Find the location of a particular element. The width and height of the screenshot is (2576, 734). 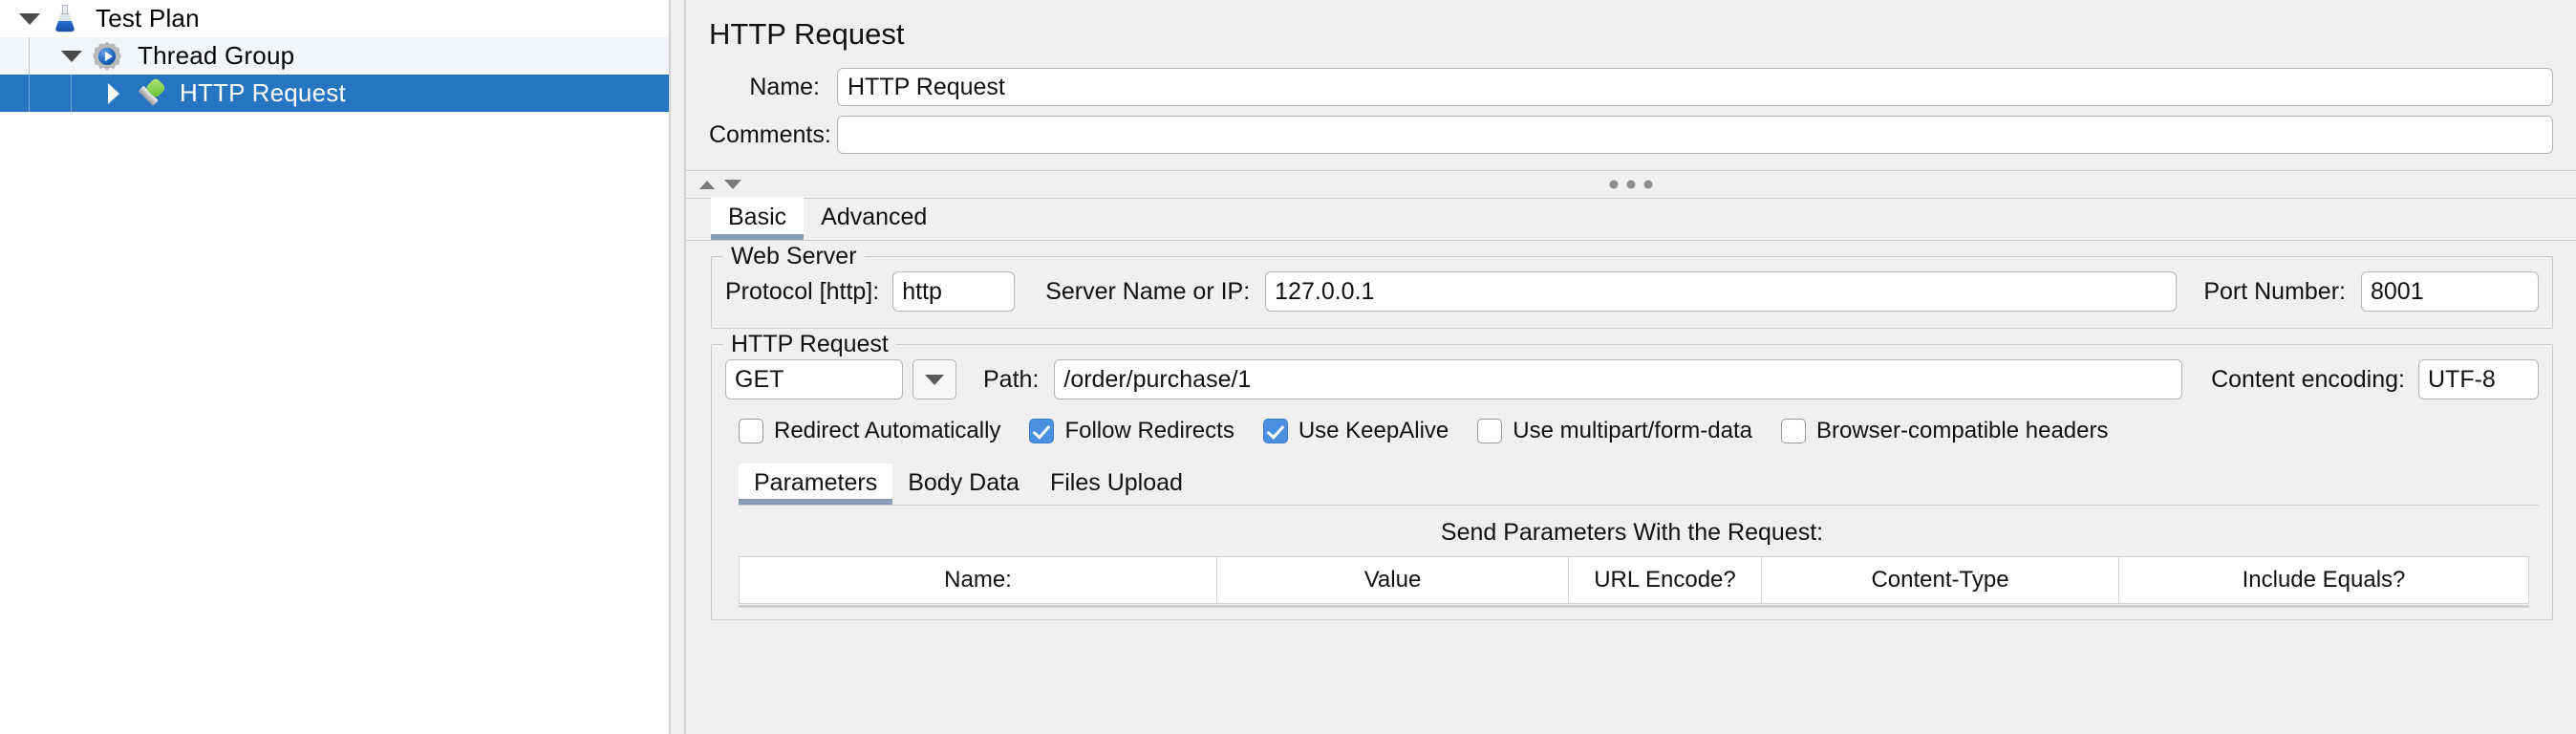

splitter-arrows is located at coordinates (720, 184).